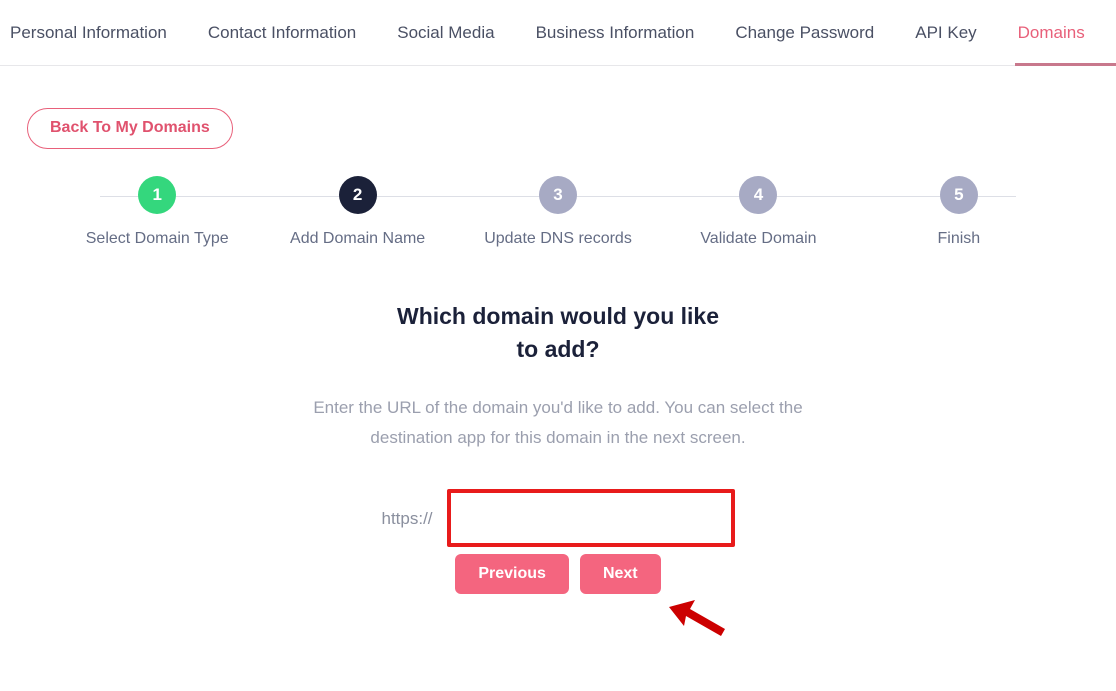 Image resolution: width=1116 pixels, height=691 pixels. What do you see at coordinates (558, 238) in the screenshot?
I see `step-3-label: Update DNS records` at bounding box center [558, 238].